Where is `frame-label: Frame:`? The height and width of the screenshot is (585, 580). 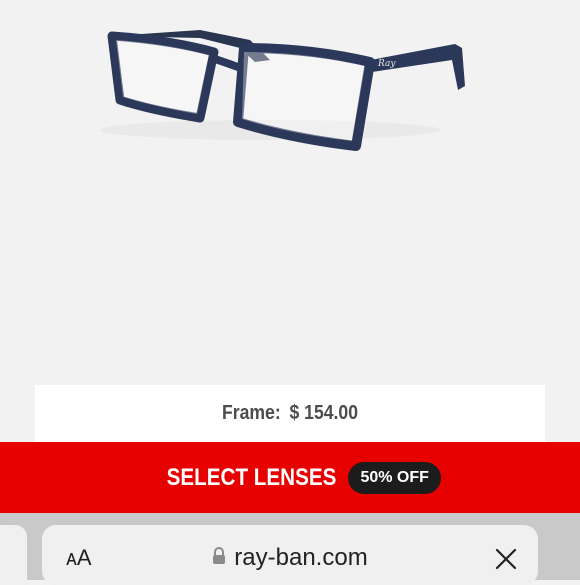 frame-label: Frame: is located at coordinates (251, 413).